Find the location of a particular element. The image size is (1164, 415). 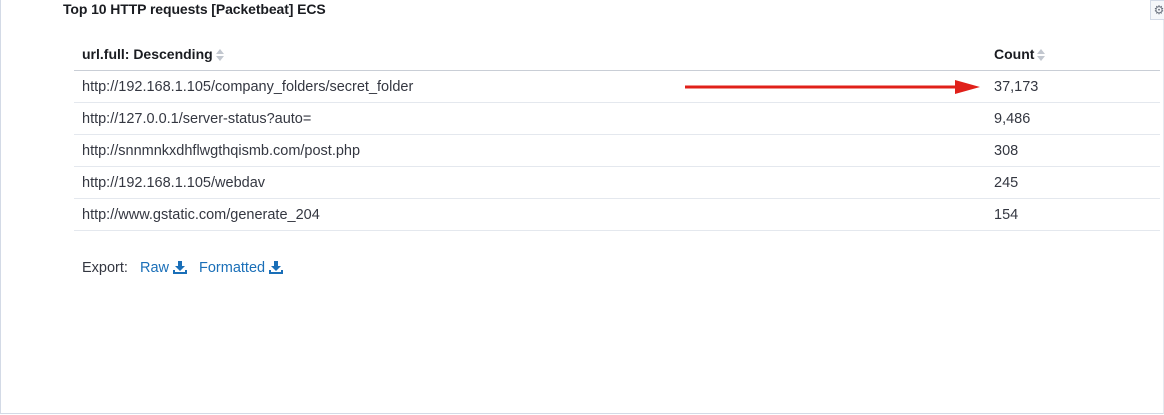

url-cell: http://127.0.0.1/server-status?auto= is located at coordinates (530, 118).